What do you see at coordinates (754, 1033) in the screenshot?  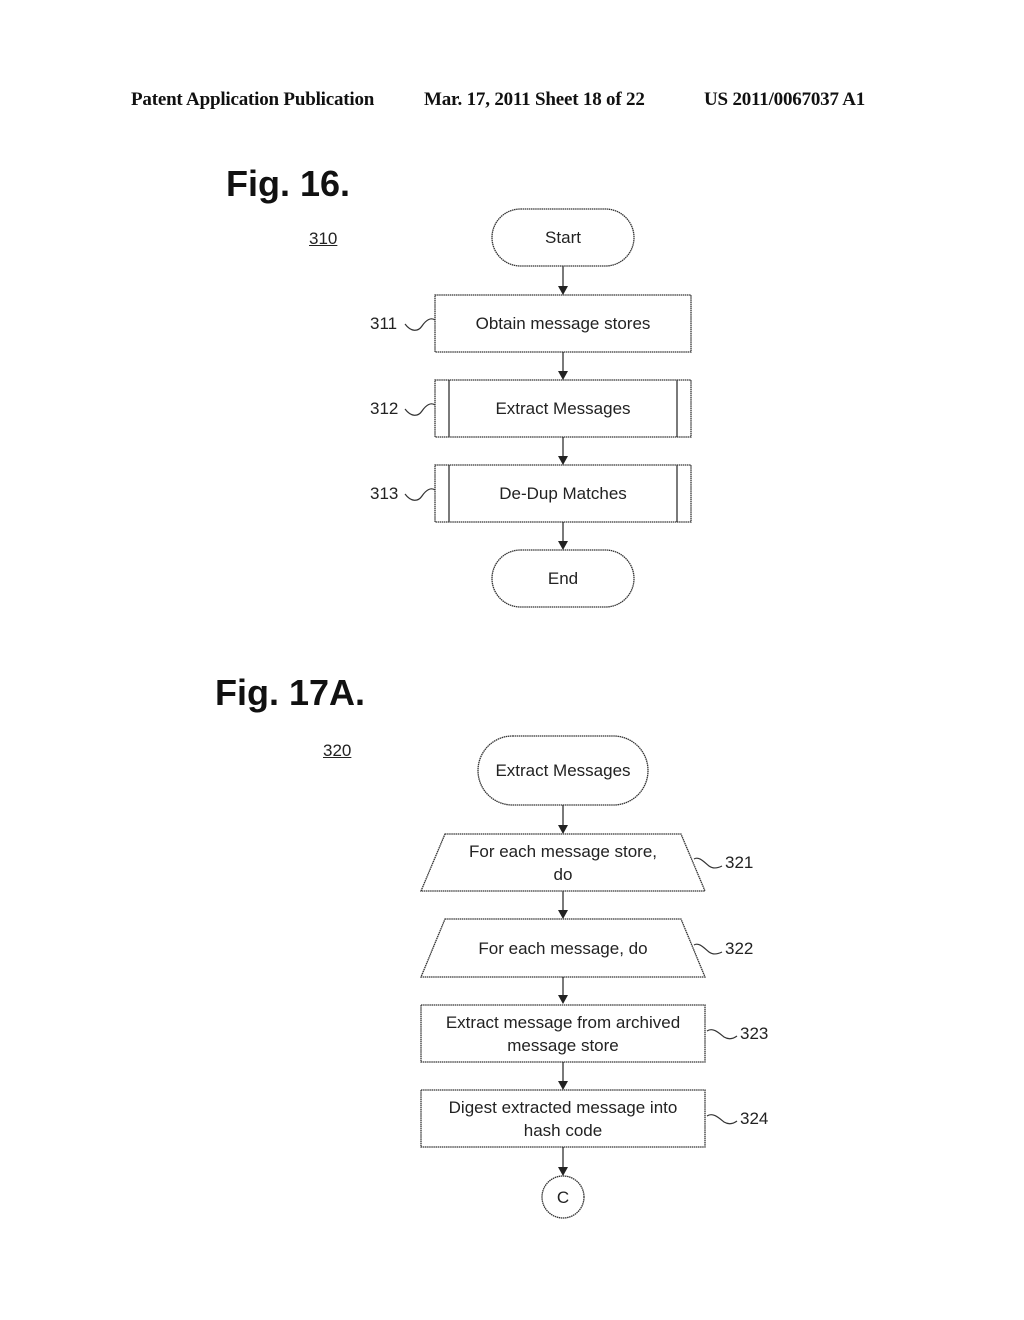 I see `fig17a-323-ref: 323` at bounding box center [754, 1033].